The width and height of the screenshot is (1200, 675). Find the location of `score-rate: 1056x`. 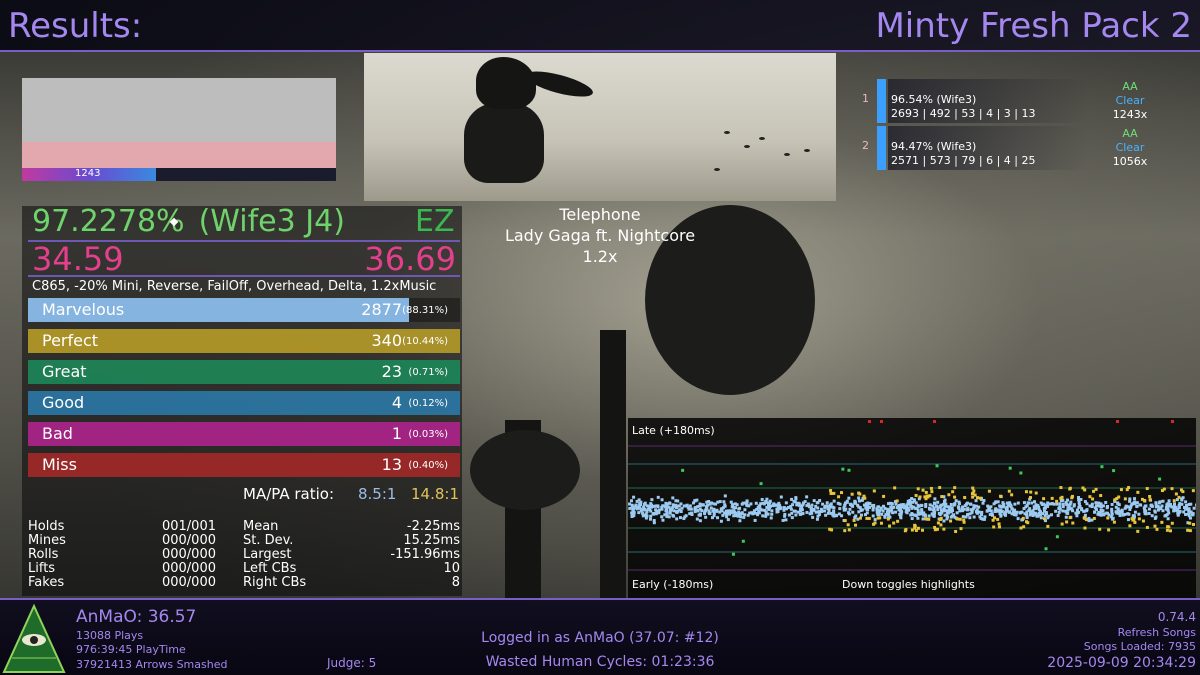

score-rate: 1056x is located at coordinates (1130, 161).